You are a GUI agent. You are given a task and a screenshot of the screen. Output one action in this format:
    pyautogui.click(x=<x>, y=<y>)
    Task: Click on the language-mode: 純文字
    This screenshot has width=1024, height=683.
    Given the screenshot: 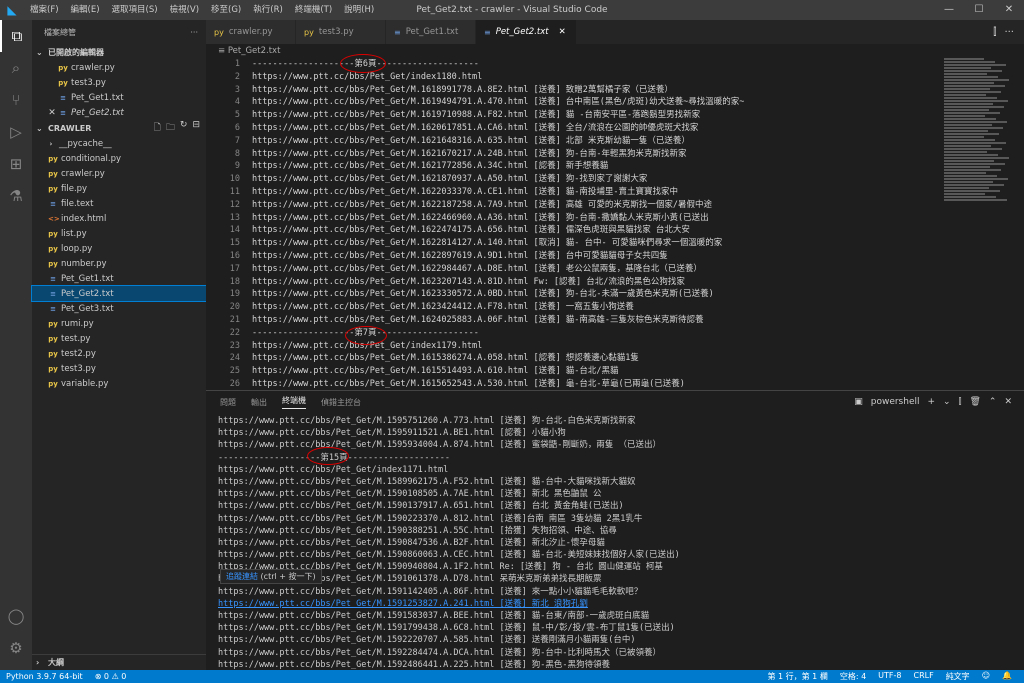 What is the action you would take?
    pyautogui.click(x=958, y=676)
    